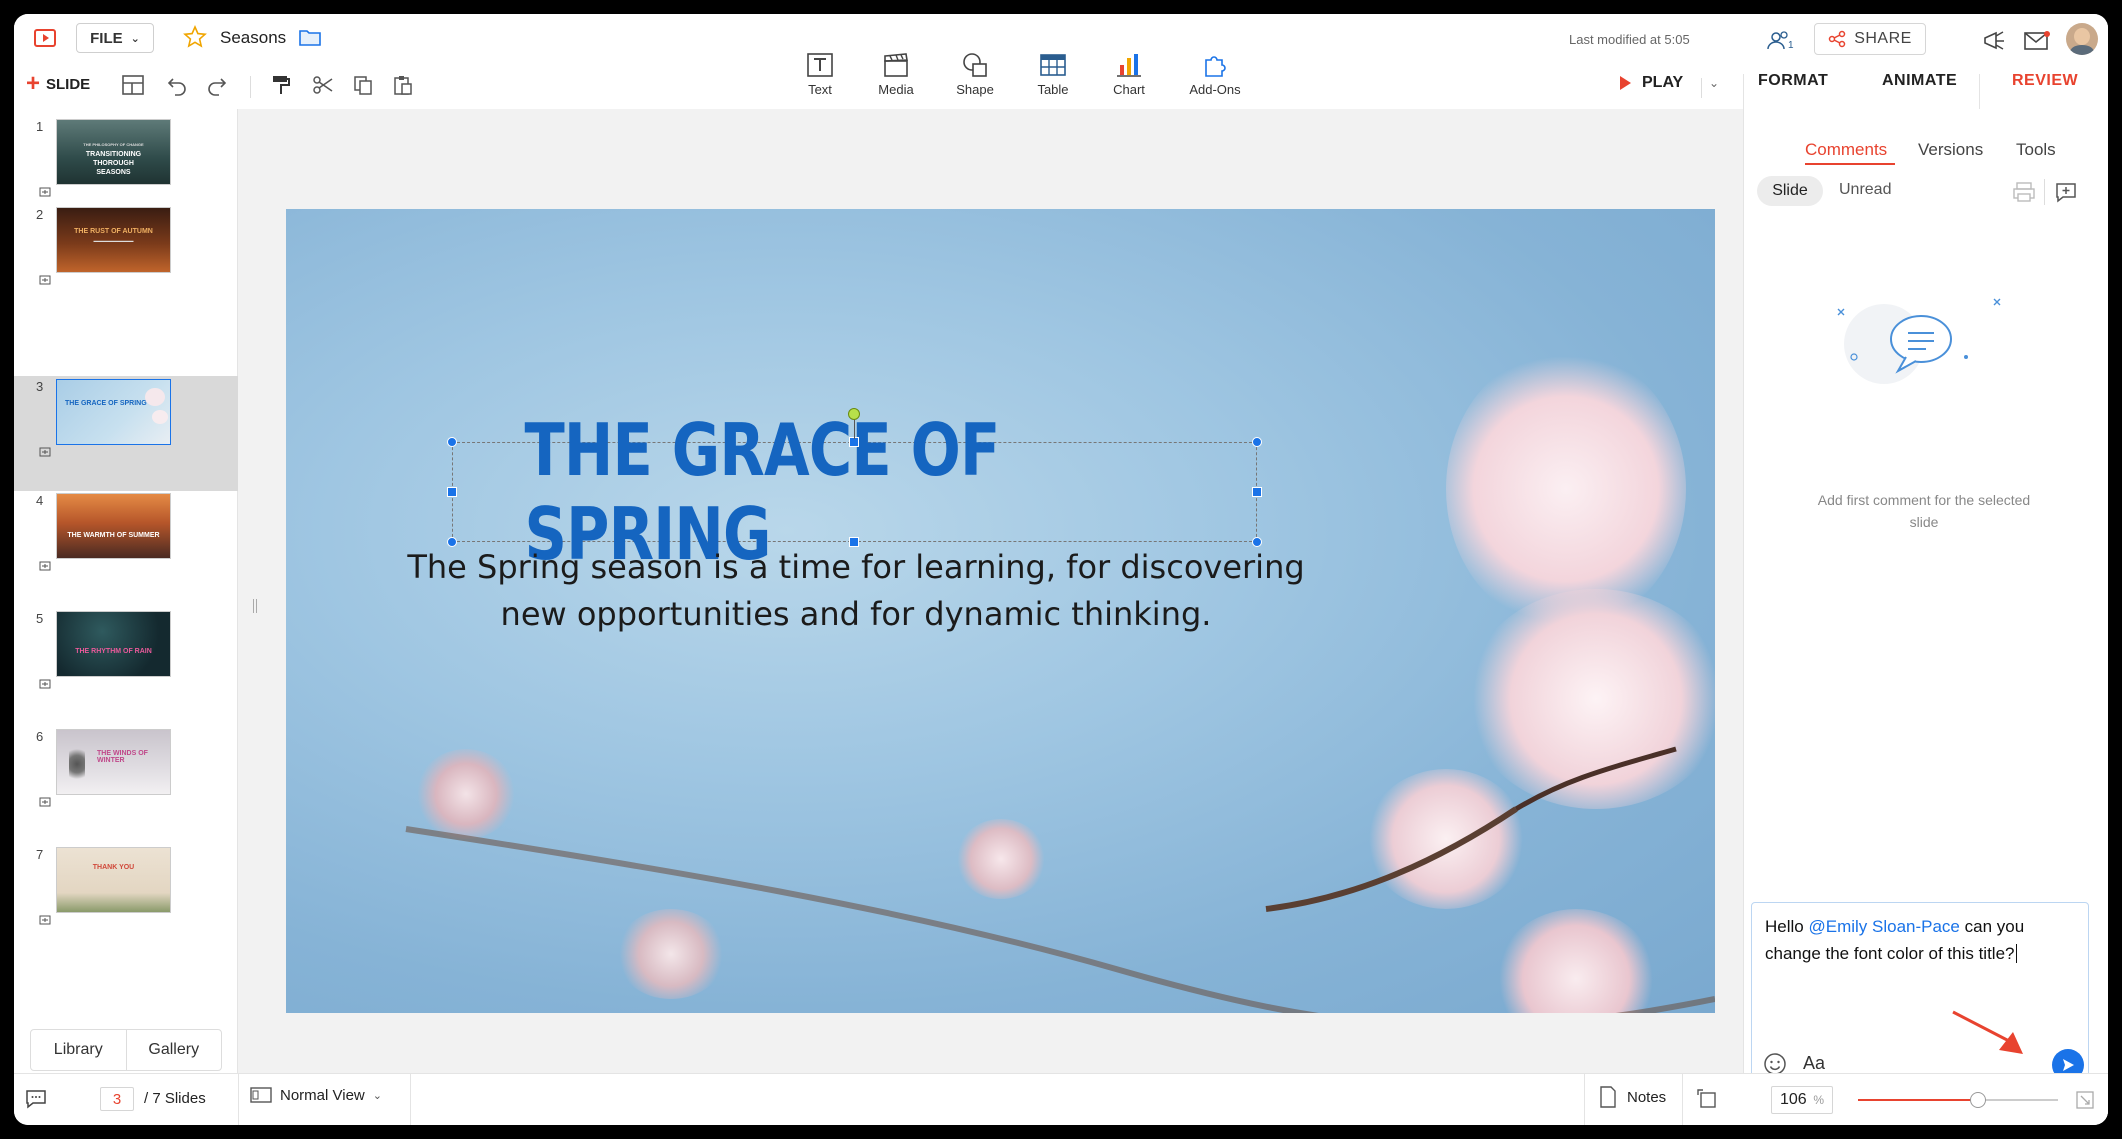 Image resolution: width=2122 pixels, height=1139 pixels. What do you see at coordinates (113, 644) in the screenshot?
I see `slide-thumbnail-5: THE RHYTHM OF RAIN` at bounding box center [113, 644].